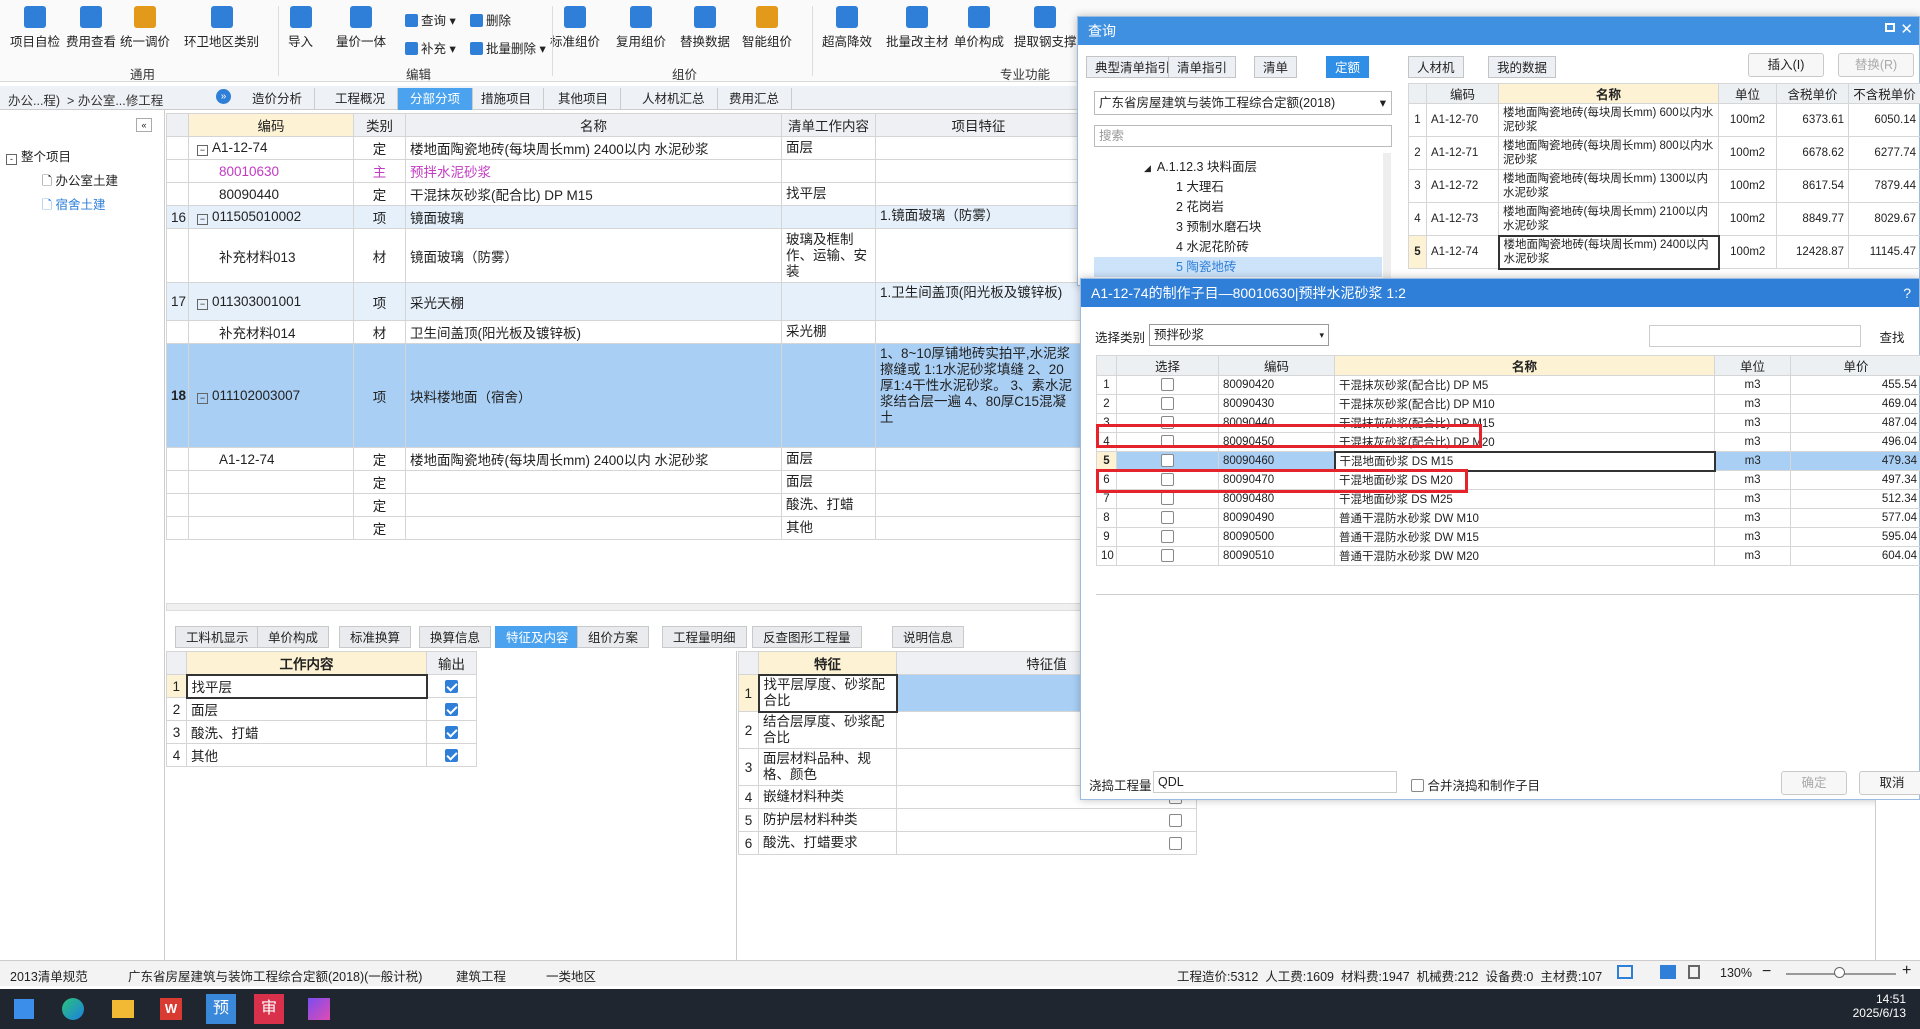 The height and width of the screenshot is (1029, 1920). Describe the element at coordinates (736, 805) in the screenshot. I see `splitter` at that location.